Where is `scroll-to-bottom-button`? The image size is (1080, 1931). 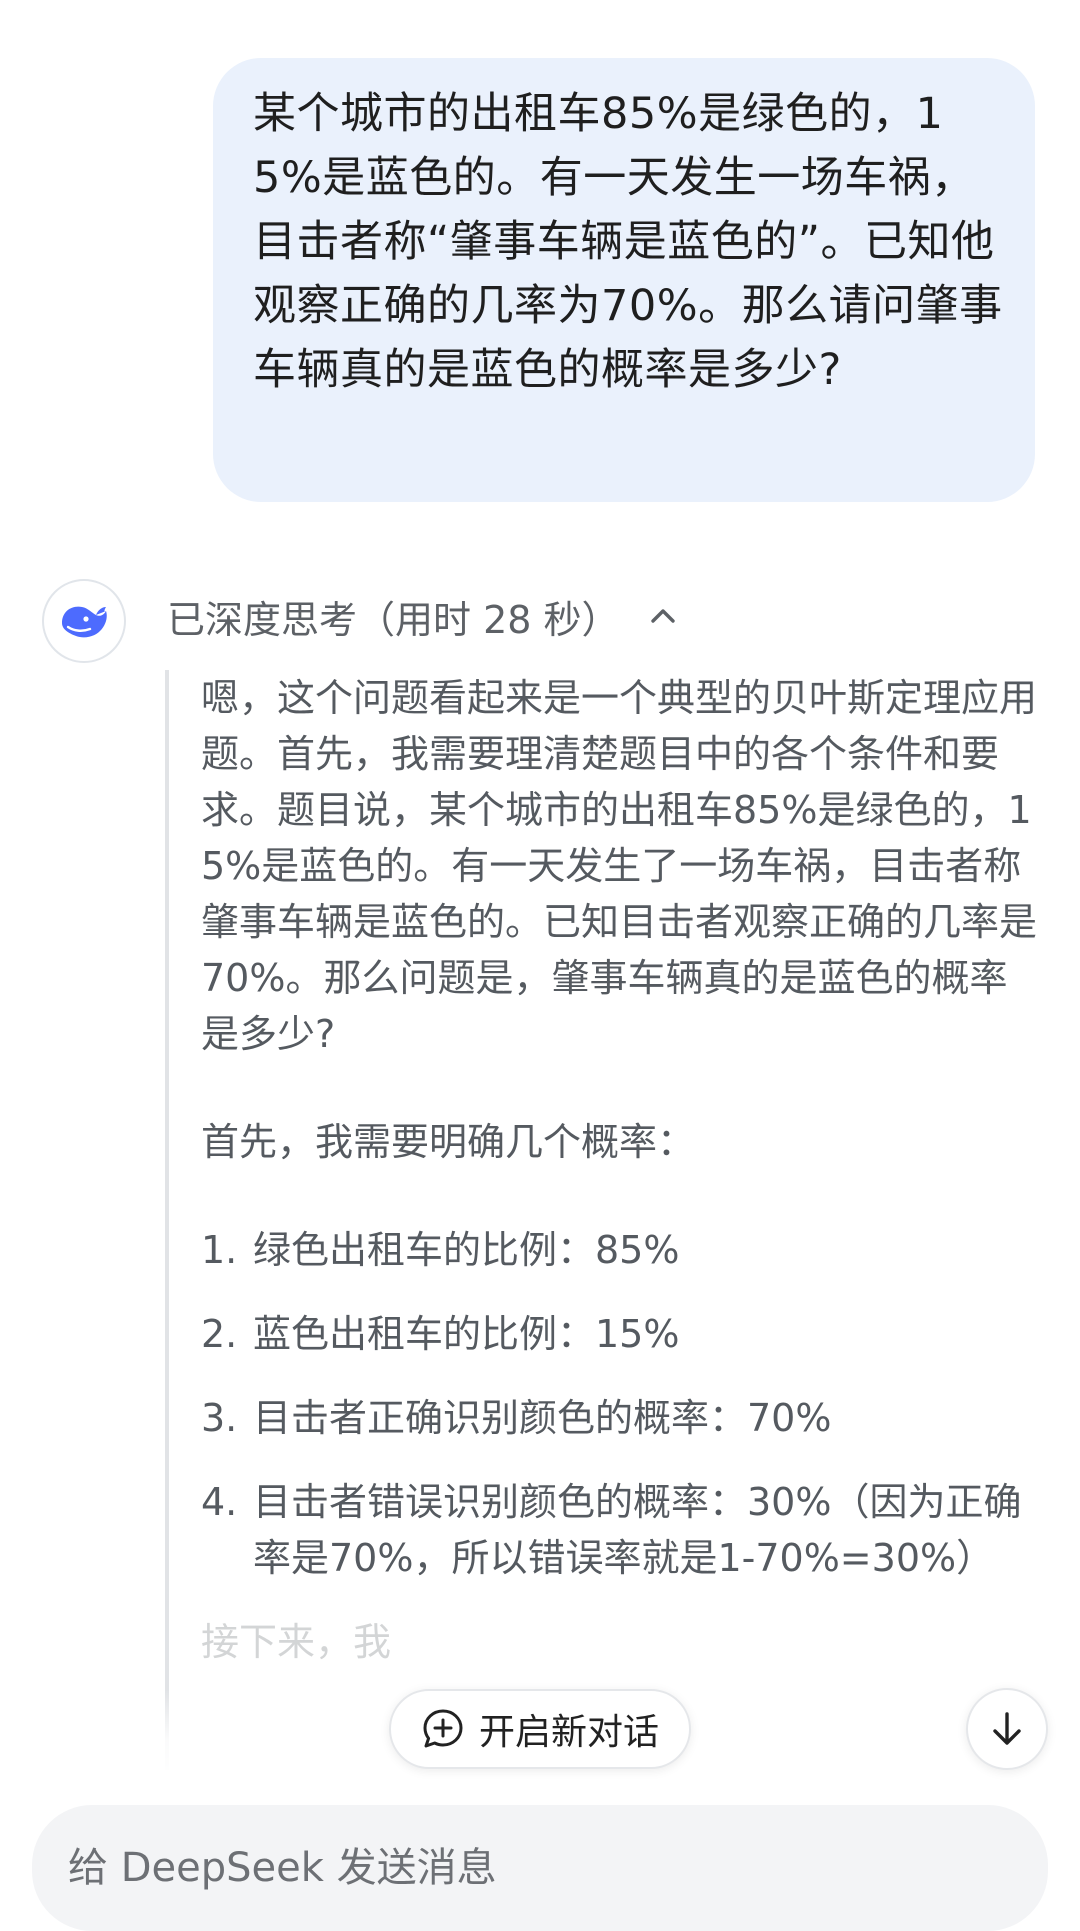
scroll-to-bottom-button is located at coordinates (1007, 1729).